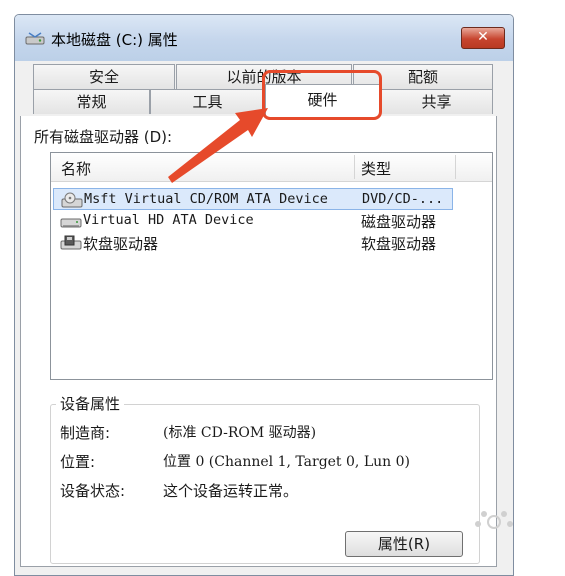 The width and height of the screenshot is (565, 576). Describe the element at coordinates (253, 243) in the screenshot. I see `list-item: 软盘驱动器 软盘驱动器` at that location.